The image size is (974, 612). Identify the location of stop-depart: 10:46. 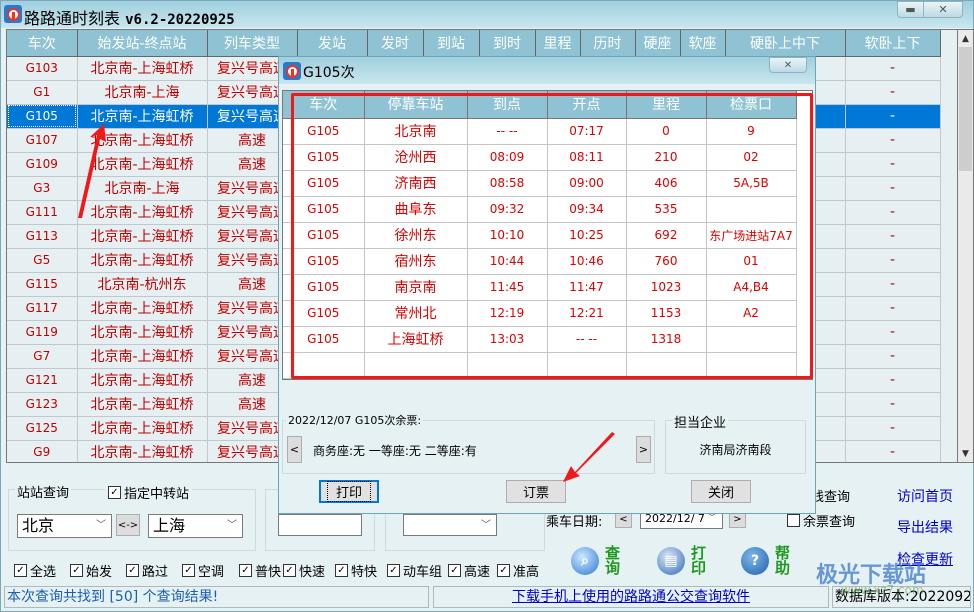
(587, 261).